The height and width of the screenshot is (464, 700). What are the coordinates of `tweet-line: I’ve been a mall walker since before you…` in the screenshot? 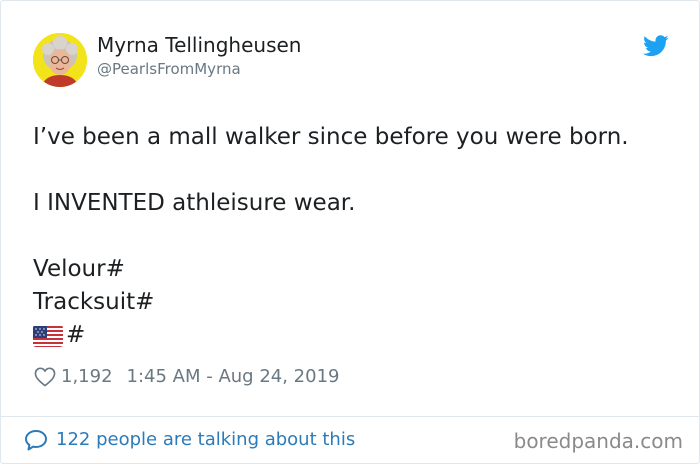 It's located at (331, 137).